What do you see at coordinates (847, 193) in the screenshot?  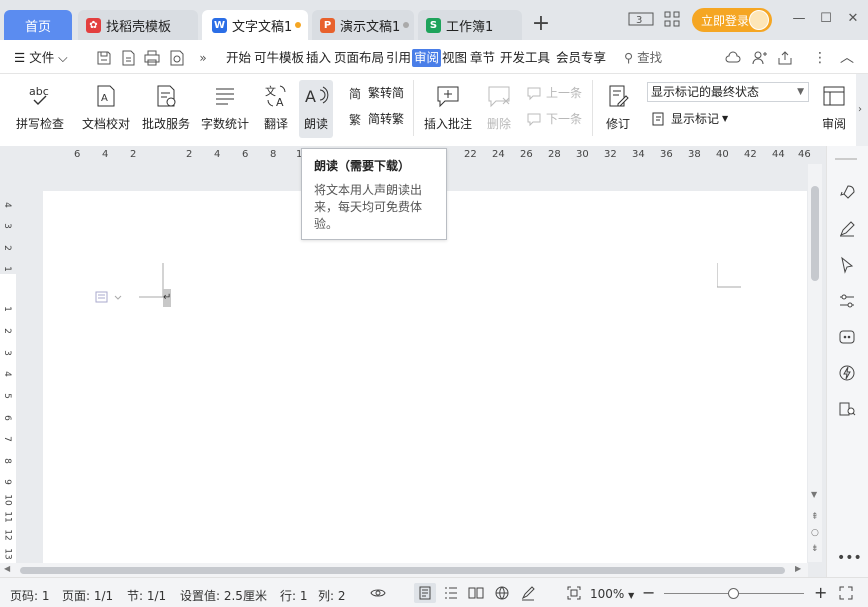 I see `rocket-icon` at bounding box center [847, 193].